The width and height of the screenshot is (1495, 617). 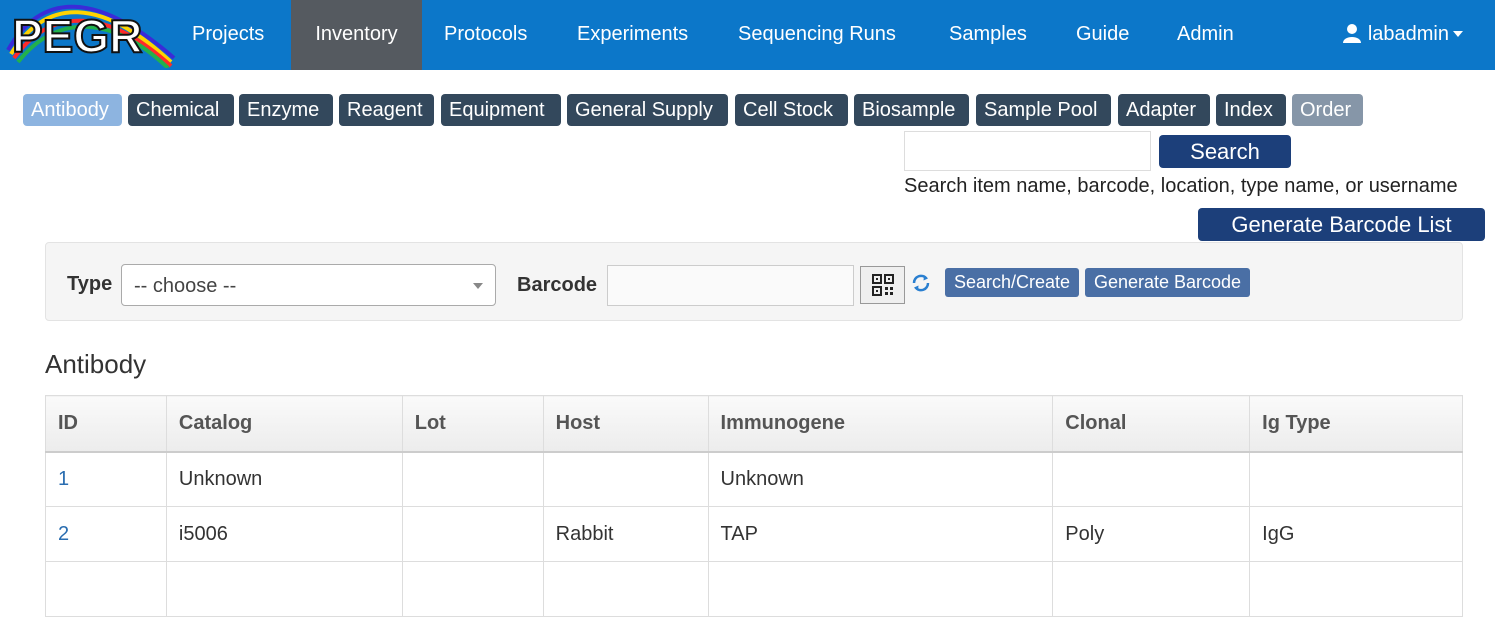 What do you see at coordinates (284, 424) in the screenshot?
I see `column-header-catalog: Catalog` at bounding box center [284, 424].